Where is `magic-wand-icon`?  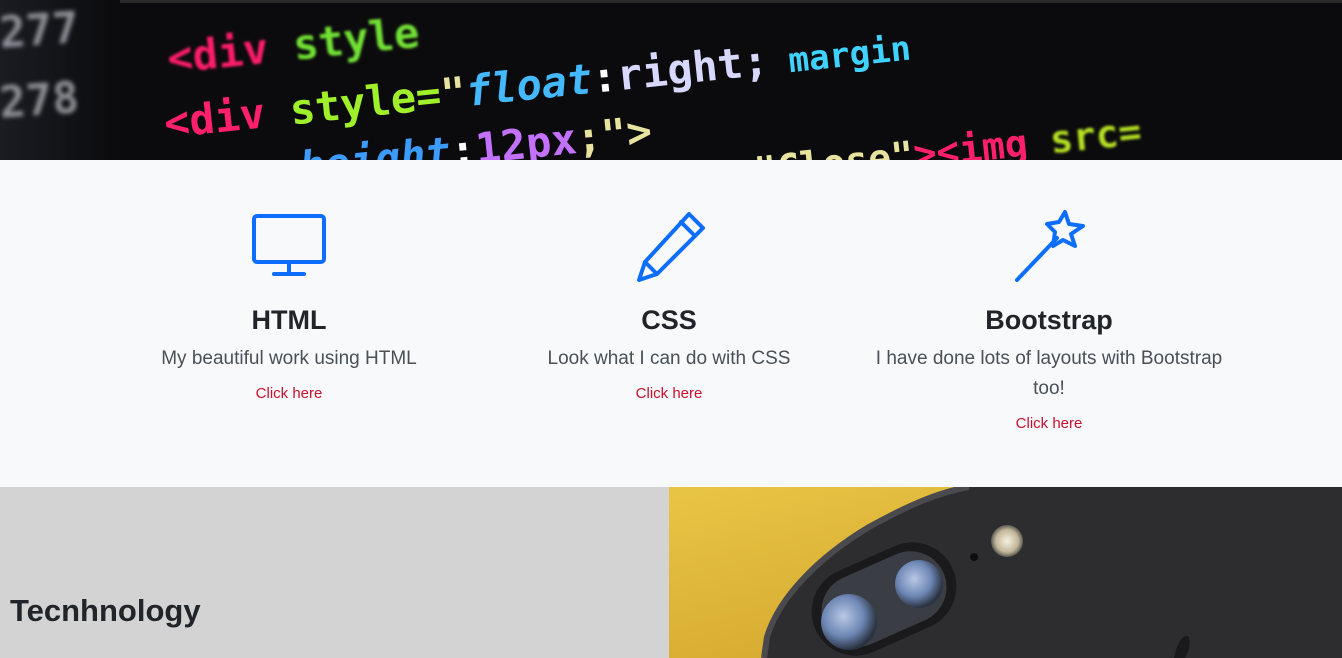
magic-wand-icon is located at coordinates (1050, 246).